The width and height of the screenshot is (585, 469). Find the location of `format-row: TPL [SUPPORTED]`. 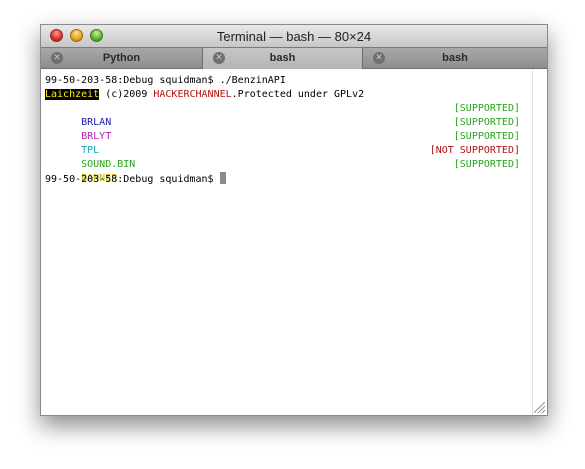

format-row: TPL [SUPPORTED] is located at coordinates (282, 143).